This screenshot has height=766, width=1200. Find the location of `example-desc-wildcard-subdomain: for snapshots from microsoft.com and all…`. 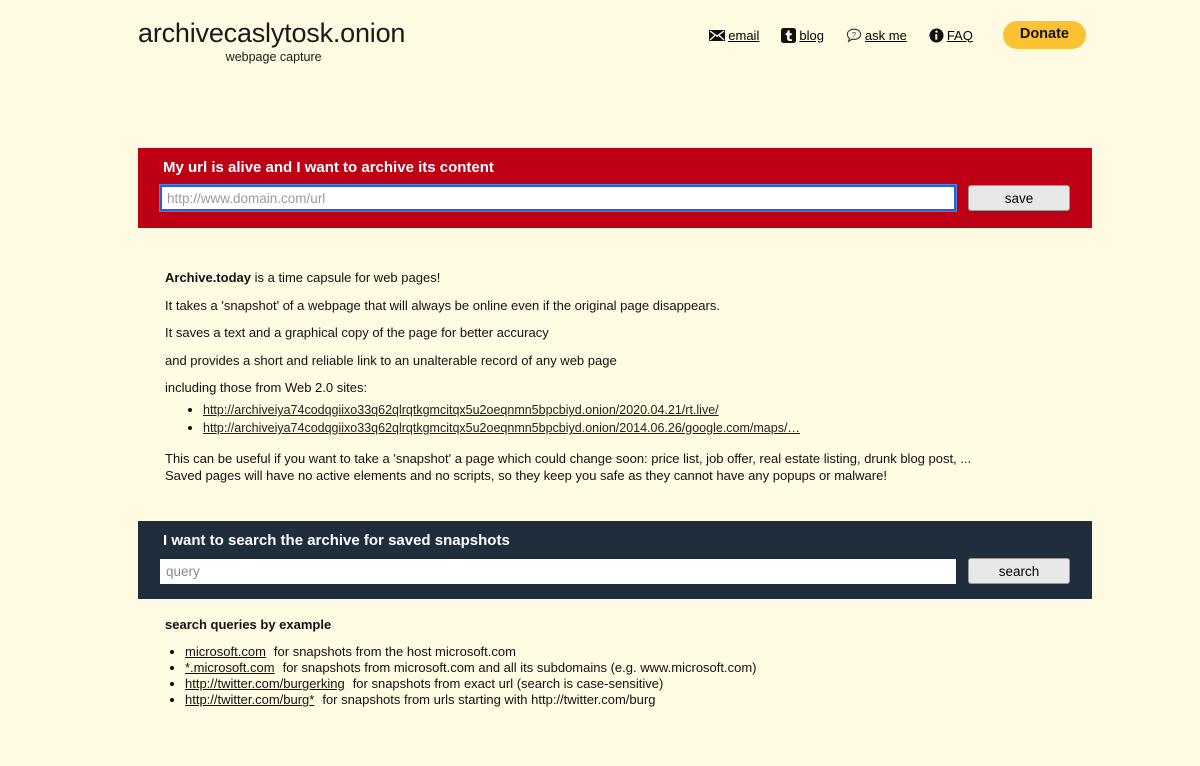

example-desc-wildcard-subdomain: for snapshots from microsoft.com and all… is located at coordinates (519, 667).